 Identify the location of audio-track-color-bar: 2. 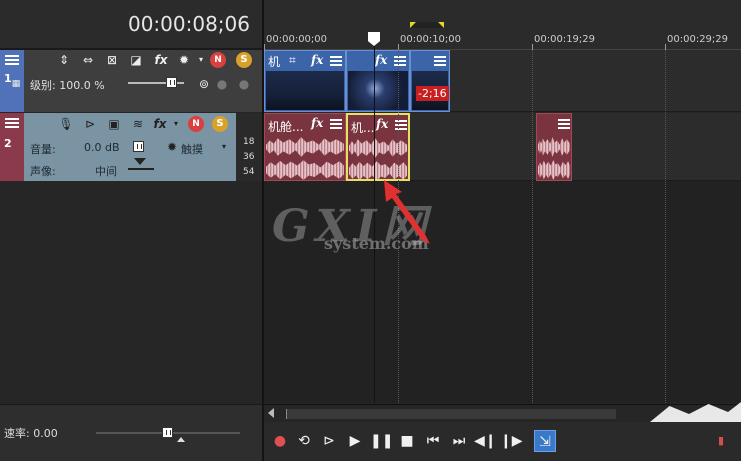
(12, 147).